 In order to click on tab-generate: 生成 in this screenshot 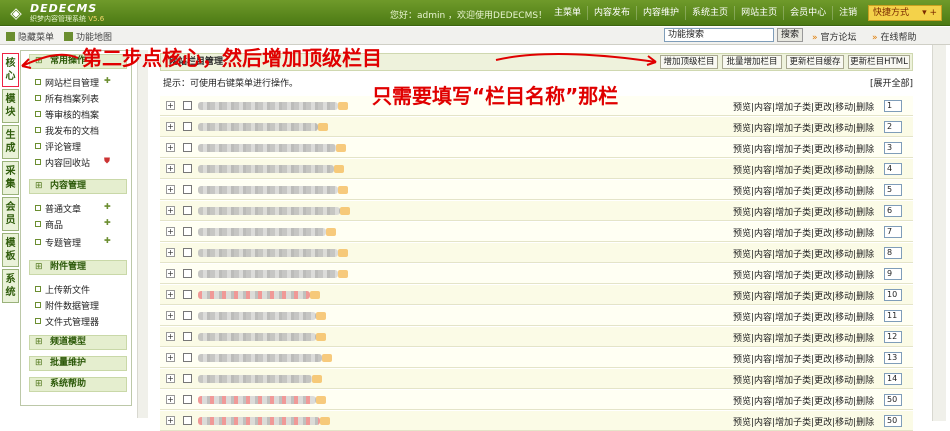, I will do `click(10, 142)`.